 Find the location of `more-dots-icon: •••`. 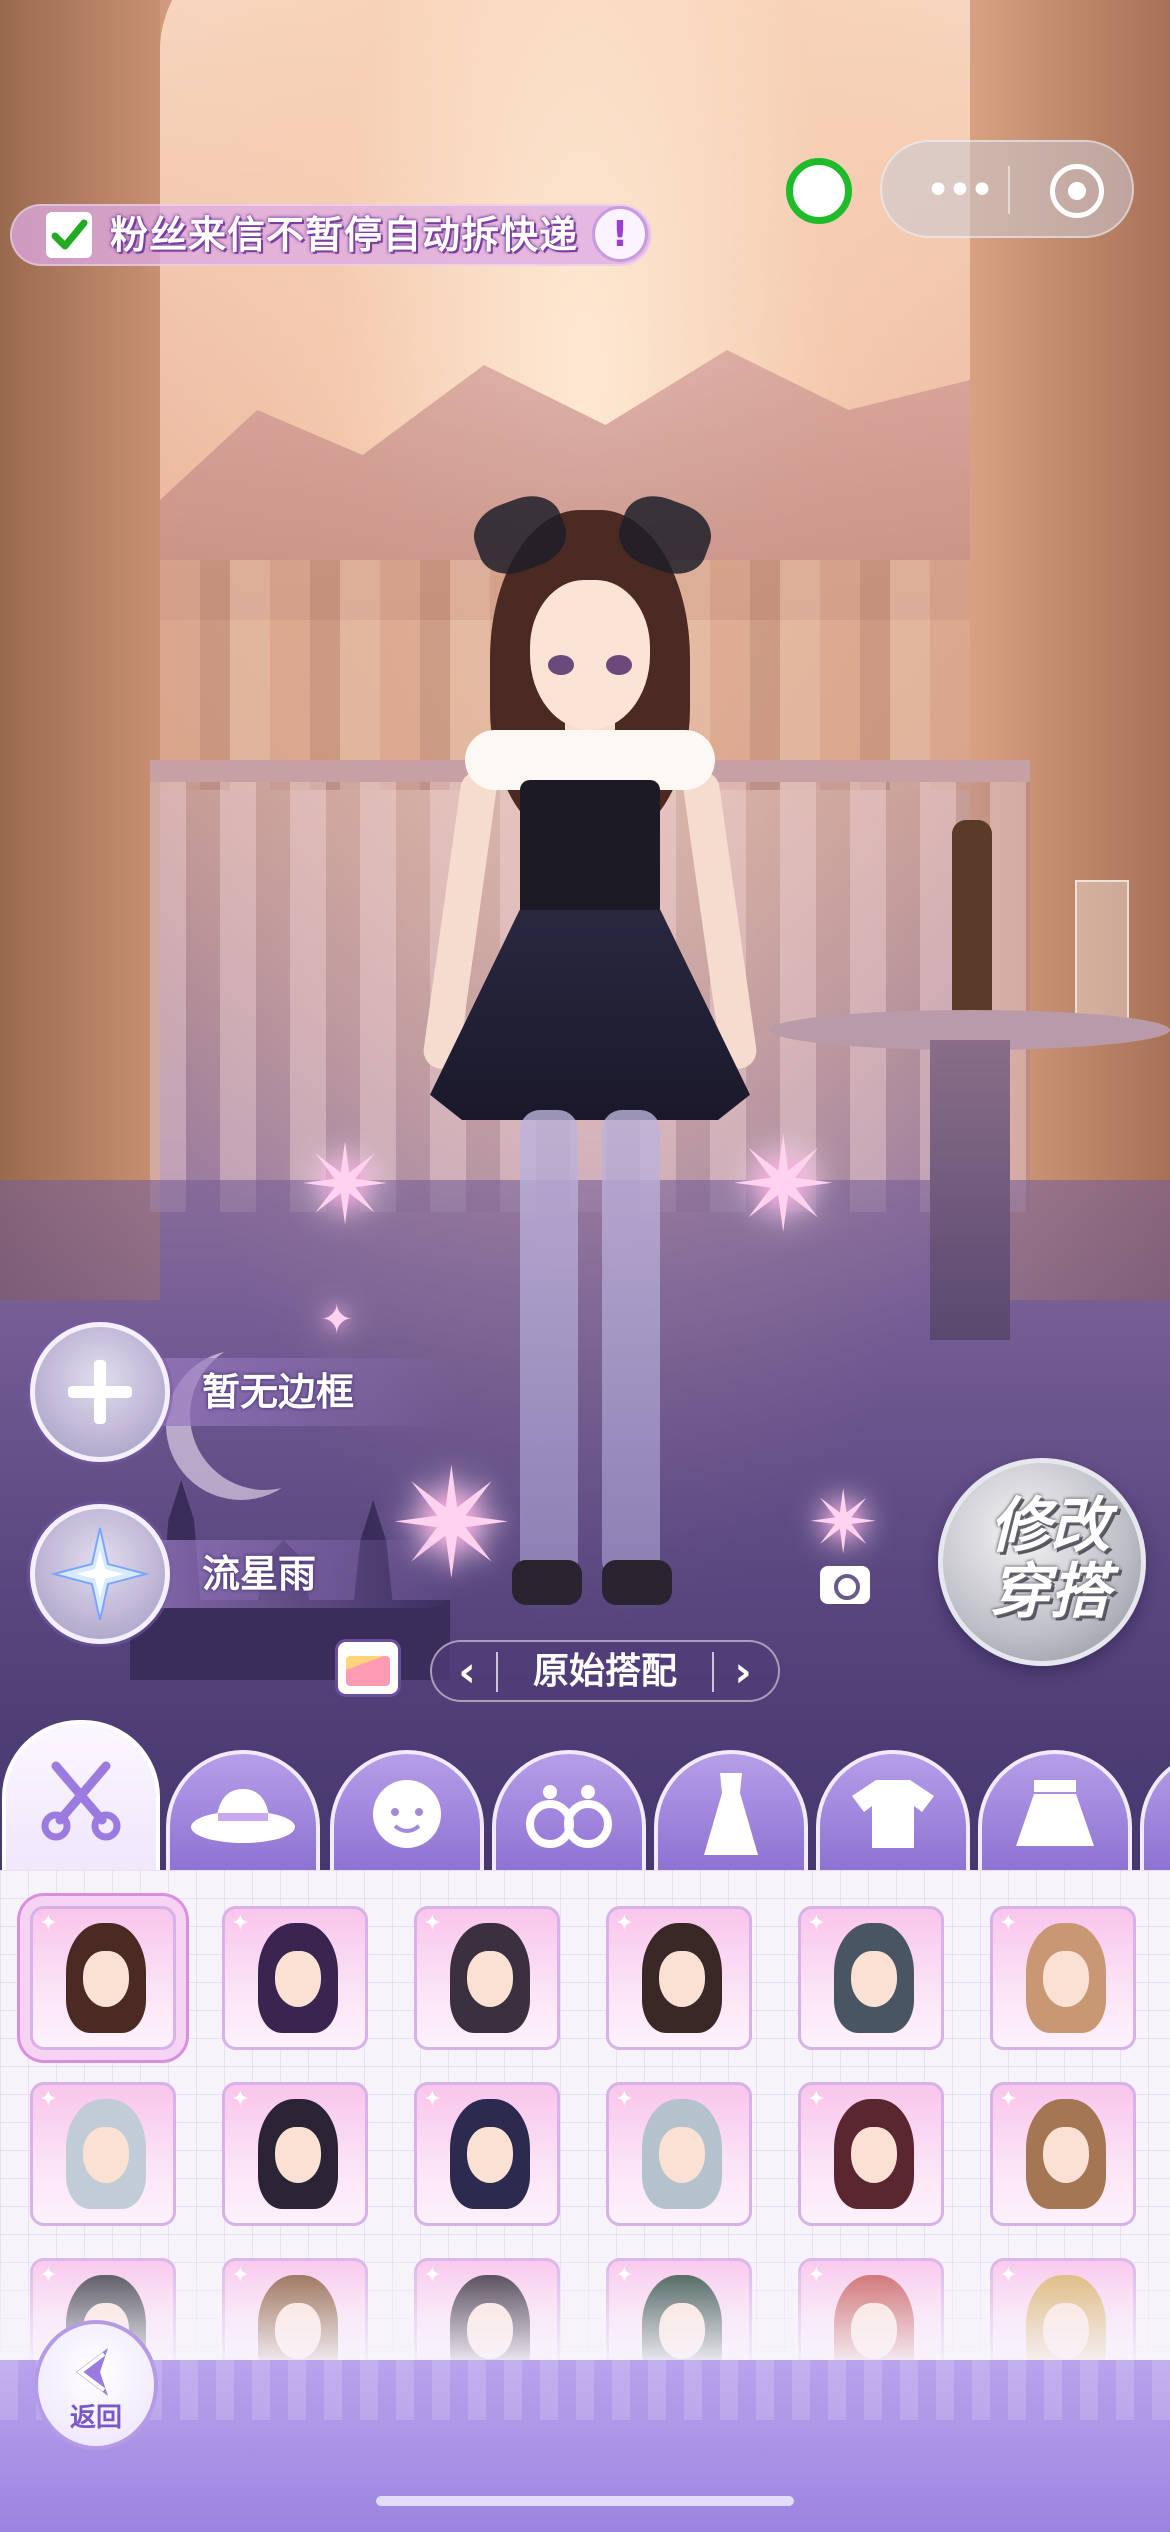

more-dots-icon: ••• is located at coordinates (958, 190).